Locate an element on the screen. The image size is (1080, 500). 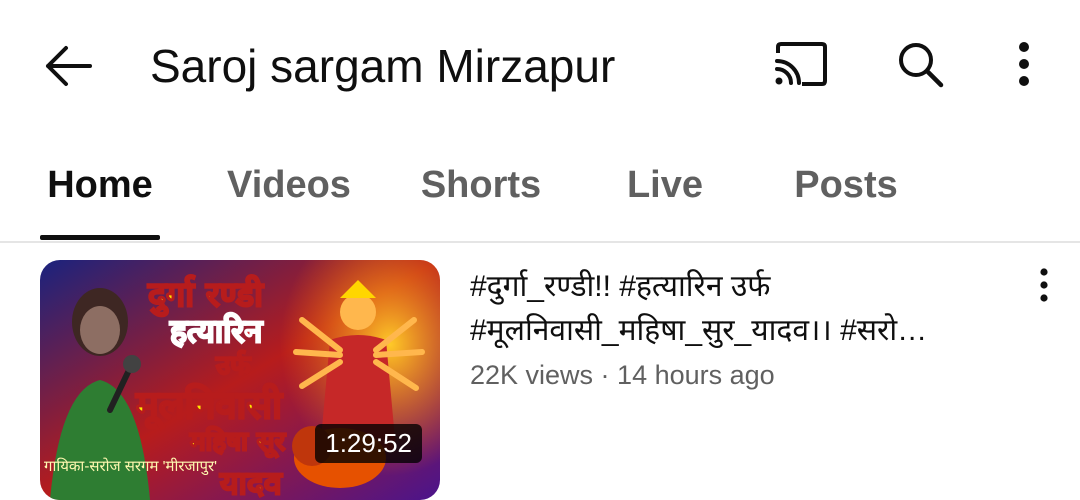
video-metadata: 22K views · 14 hours ago is located at coordinates (622, 375).